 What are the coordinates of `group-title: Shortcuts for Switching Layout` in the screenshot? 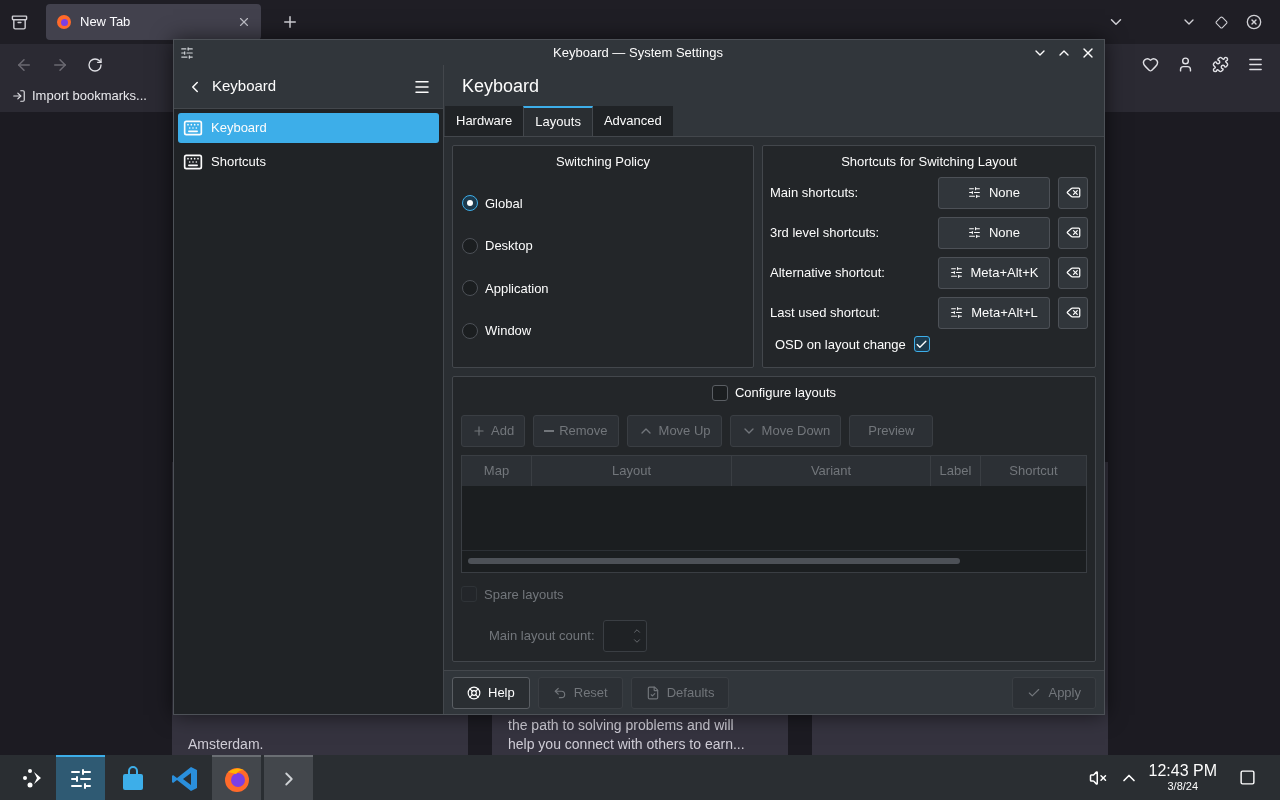 It's located at (929, 162).